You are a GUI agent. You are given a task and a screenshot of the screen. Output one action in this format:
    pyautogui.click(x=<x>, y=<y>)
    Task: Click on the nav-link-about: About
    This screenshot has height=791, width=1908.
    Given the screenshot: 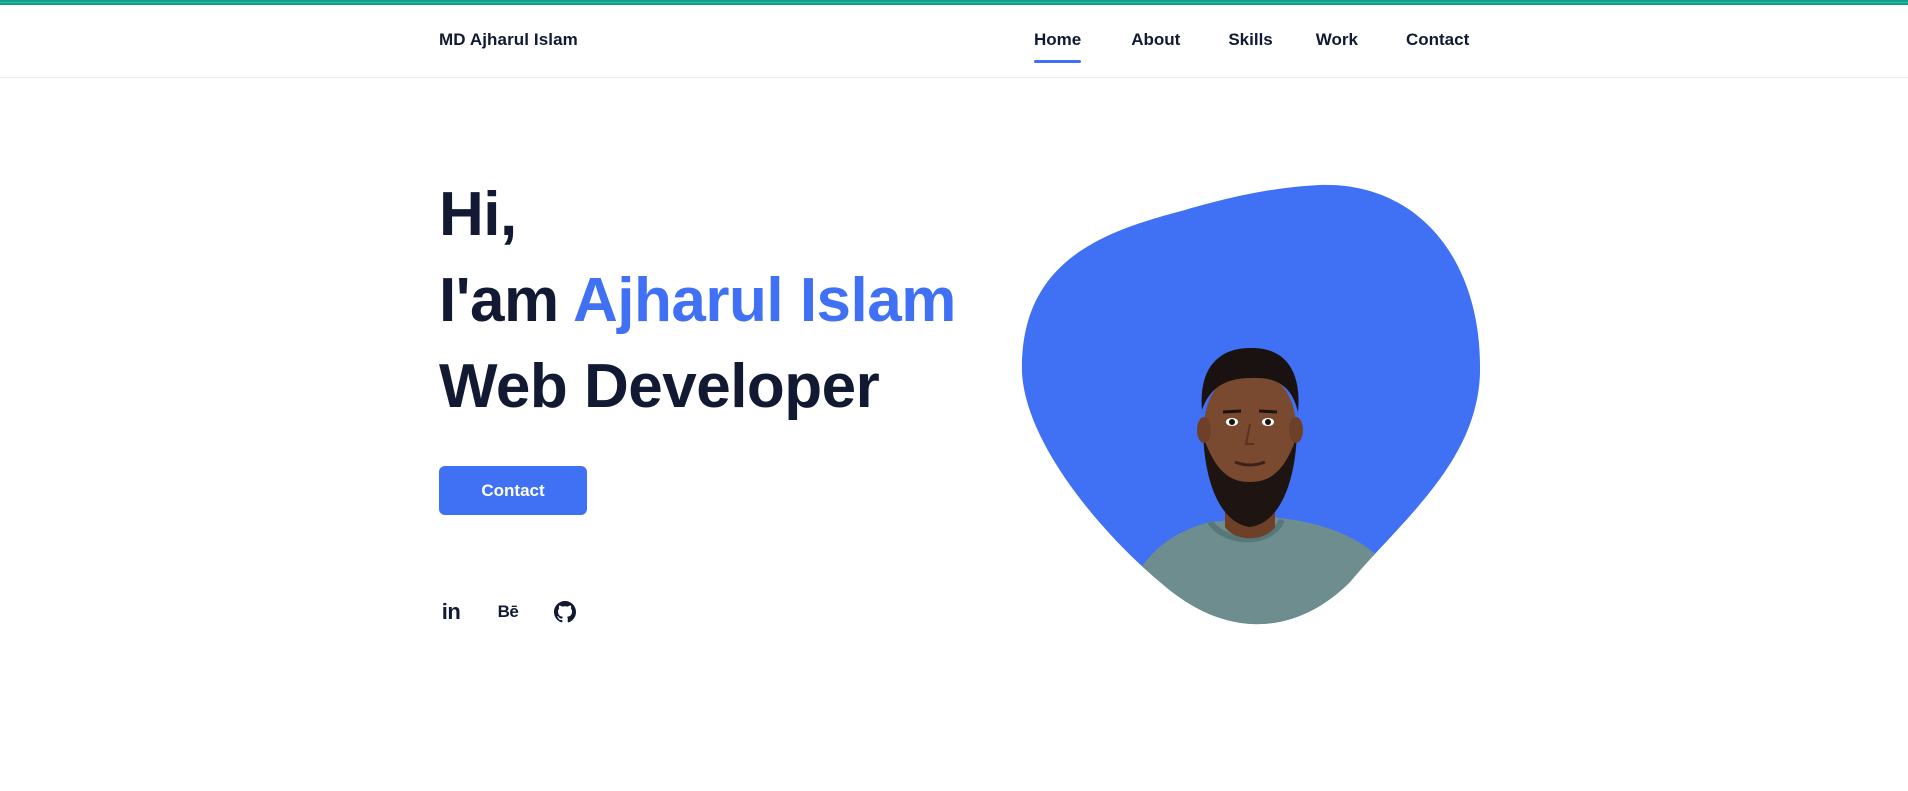 What is the action you would take?
    pyautogui.click(x=1155, y=40)
    